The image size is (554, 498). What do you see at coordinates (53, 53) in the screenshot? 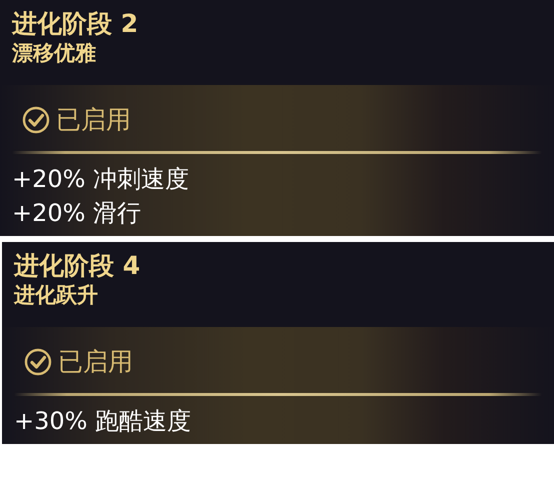
I see `stage-subtitle: 漂移优雅` at bounding box center [53, 53].